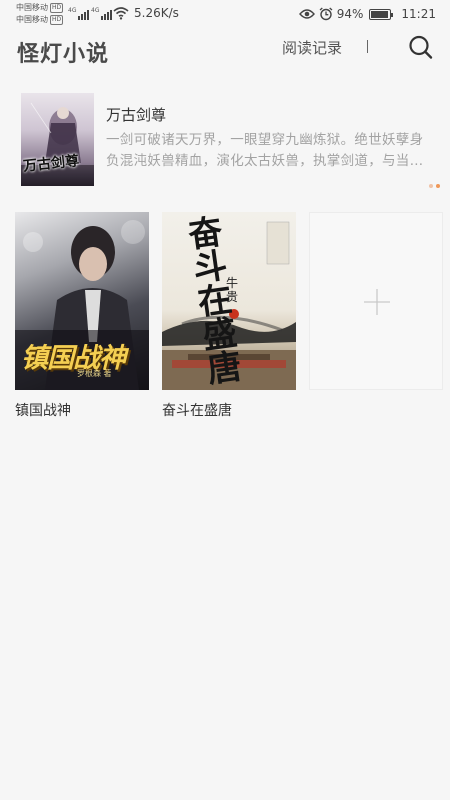  I want to click on plus-icon, so click(377, 302).